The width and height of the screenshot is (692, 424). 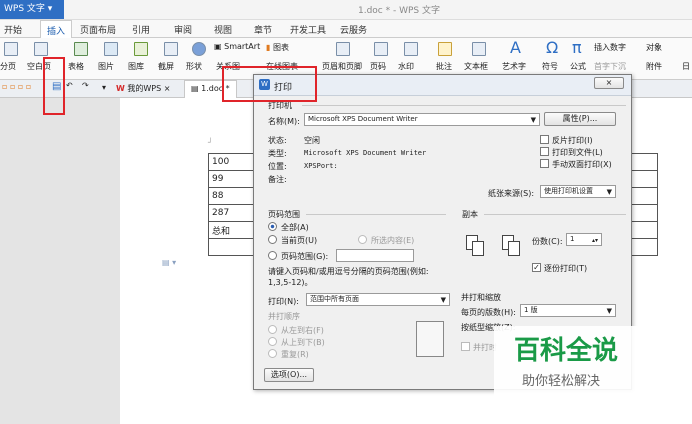 I want to click on redo-icon: ↷, so click(x=85, y=85).